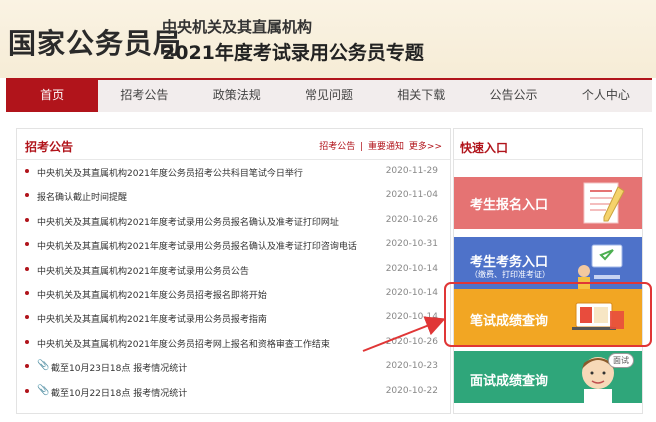 This screenshot has height=422, width=656. I want to click on nav-faq: 常见问题, so click(329, 96).